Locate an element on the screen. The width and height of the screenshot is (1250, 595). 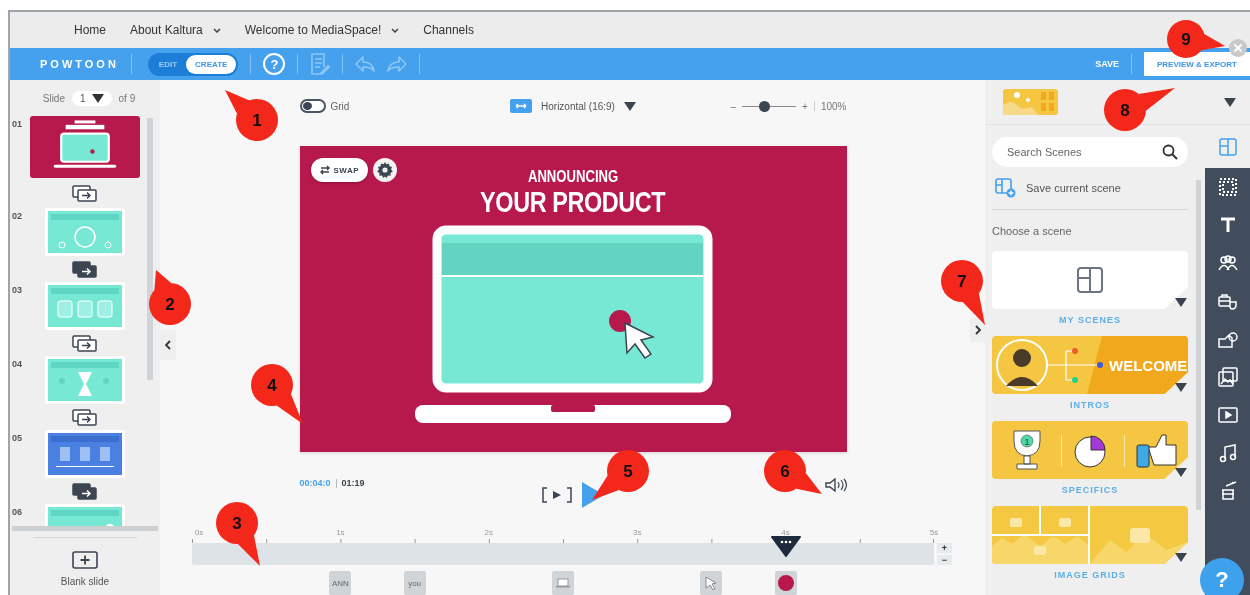
speaker-icon is located at coordinates (835, 485).